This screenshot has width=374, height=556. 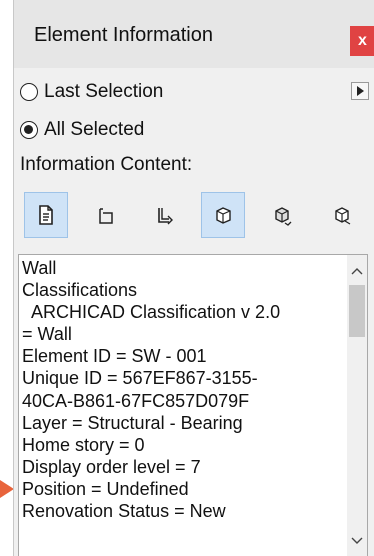 What do you see at coordinates (357, 405) in the screenshot?
I see `vertical-scrollbar` at bounding box center [357, 405].